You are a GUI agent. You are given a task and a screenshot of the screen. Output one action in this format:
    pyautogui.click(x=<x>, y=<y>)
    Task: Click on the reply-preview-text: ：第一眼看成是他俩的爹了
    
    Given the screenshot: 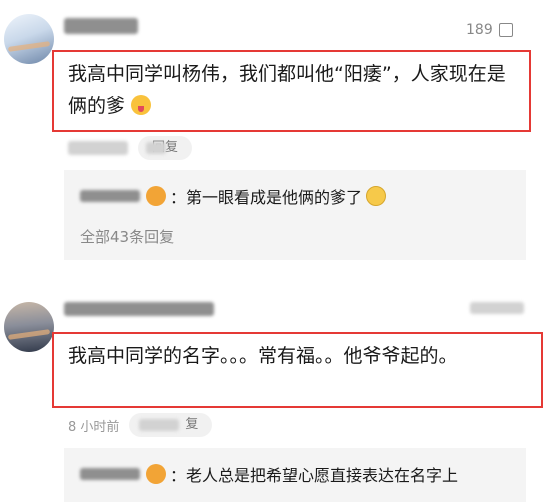 What is the action you would take?
    pyautogui.click(x=266, y=197)
    